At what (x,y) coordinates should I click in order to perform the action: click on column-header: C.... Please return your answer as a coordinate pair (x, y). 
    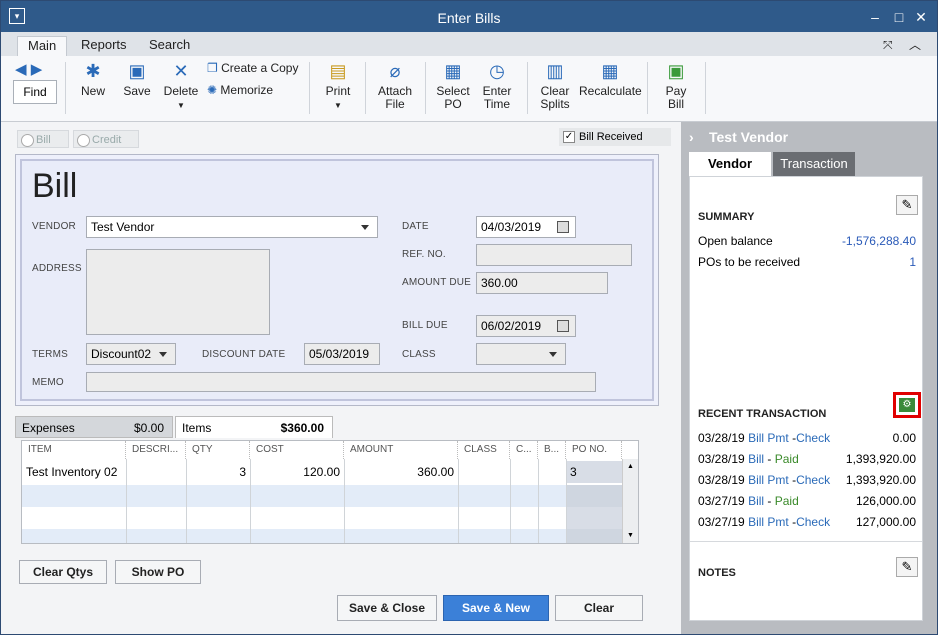
    Looking at the image, I should click on (524, 450).